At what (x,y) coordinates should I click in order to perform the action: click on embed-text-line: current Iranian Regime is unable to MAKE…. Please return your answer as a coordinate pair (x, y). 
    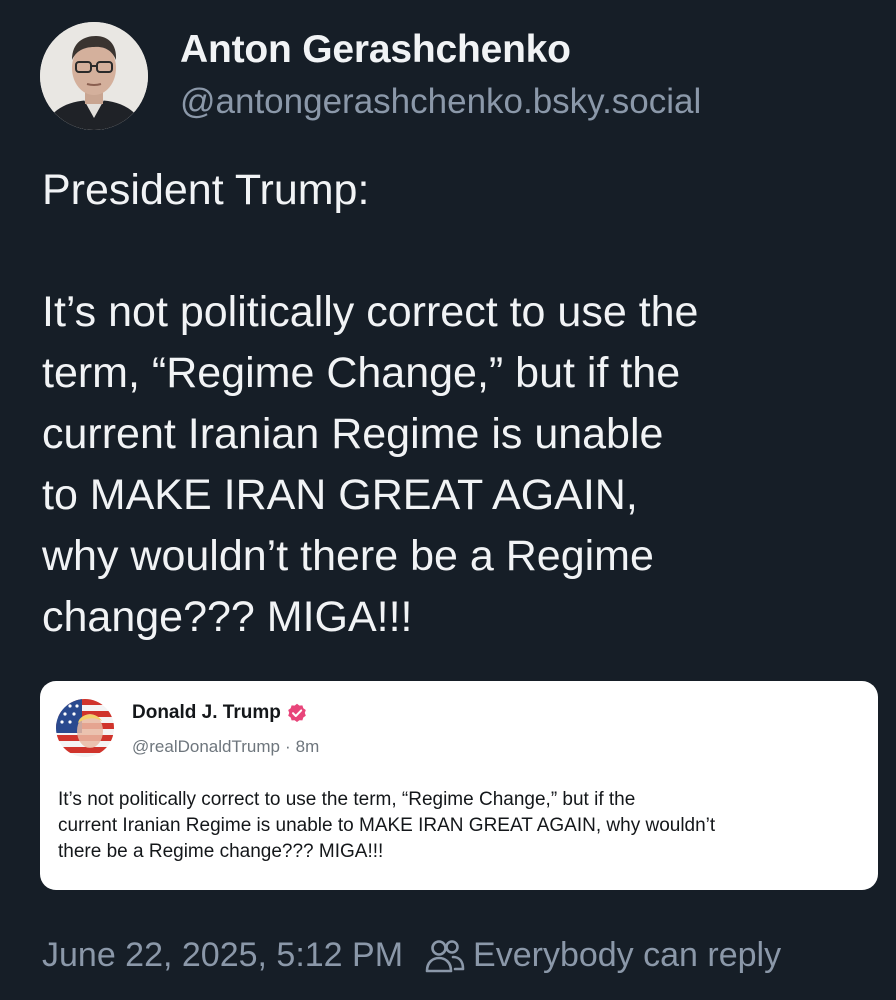
    Looking at the image, I should click on (387, 825).